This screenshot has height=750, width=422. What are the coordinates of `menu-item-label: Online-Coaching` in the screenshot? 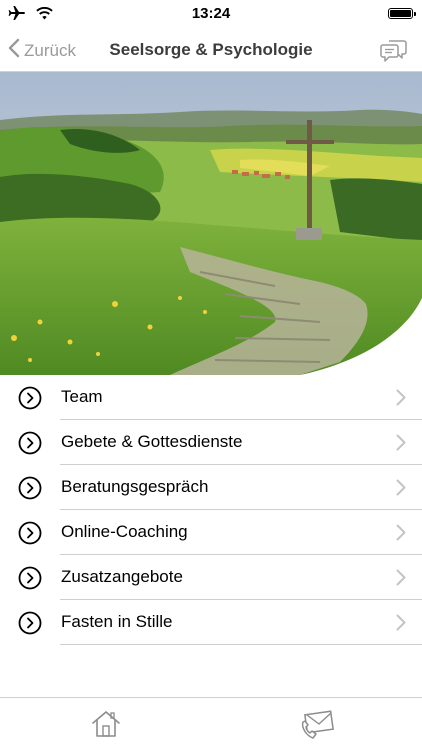 It's located at (124, 531).